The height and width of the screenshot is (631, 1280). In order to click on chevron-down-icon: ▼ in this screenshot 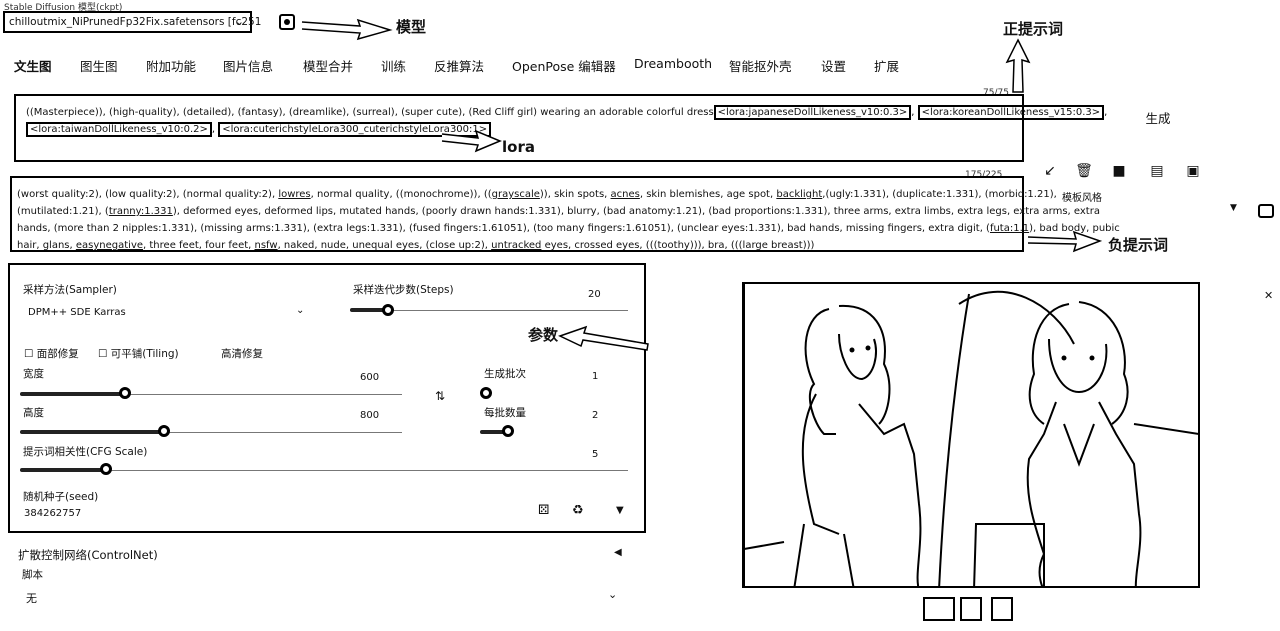, I will do `click(1233, 208)`.